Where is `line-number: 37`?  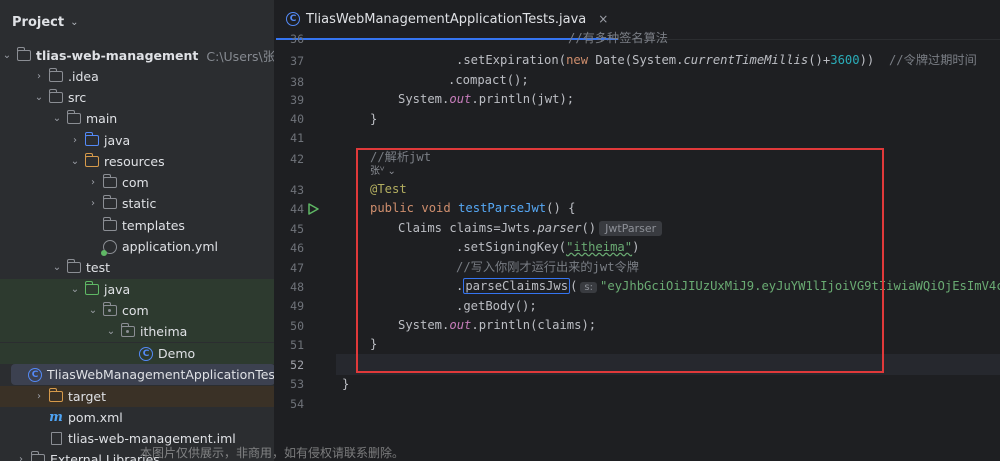 line-number: 37 is located at coordinates (297, 61).